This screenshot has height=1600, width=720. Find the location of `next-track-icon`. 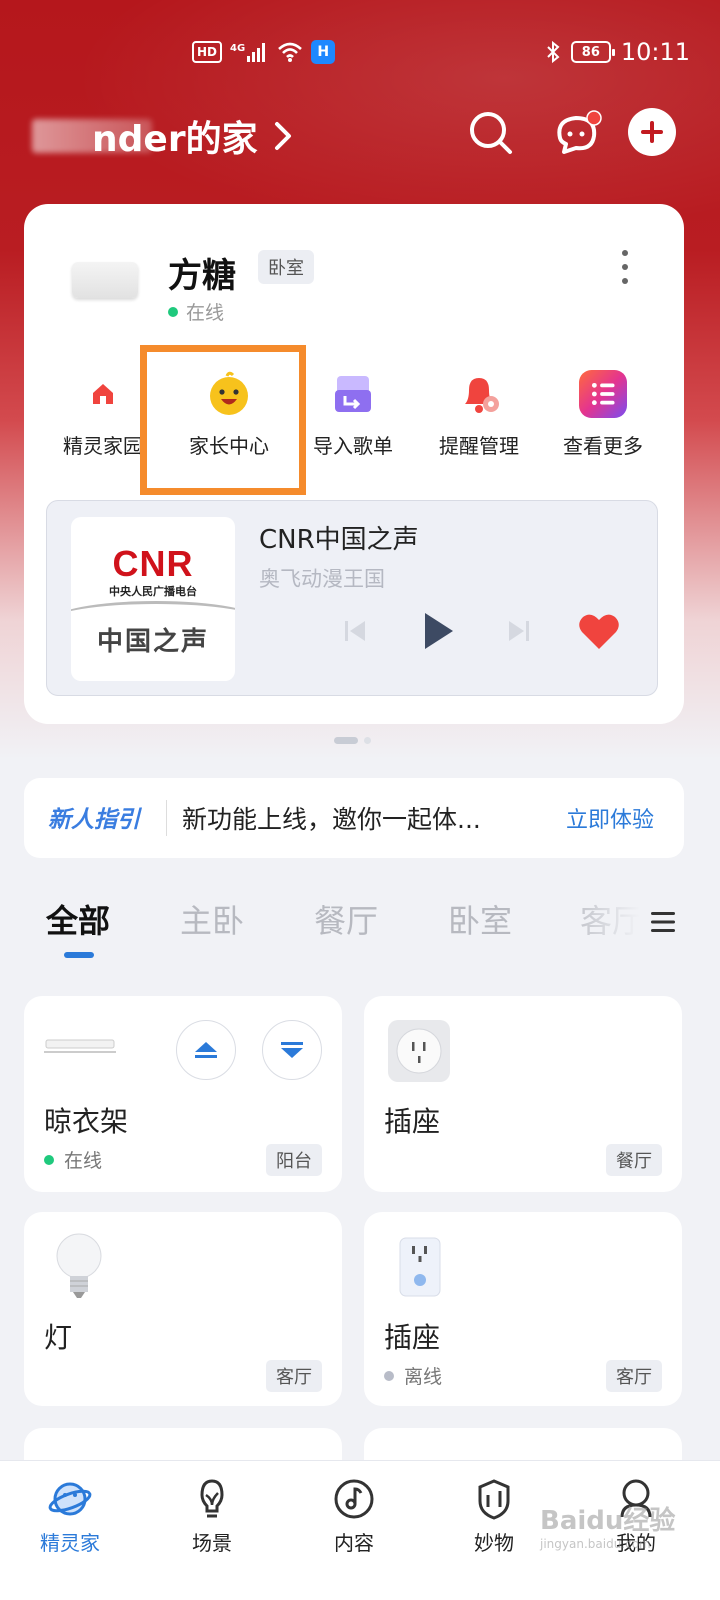

next-track-icon is located at coordinates (519, 631).